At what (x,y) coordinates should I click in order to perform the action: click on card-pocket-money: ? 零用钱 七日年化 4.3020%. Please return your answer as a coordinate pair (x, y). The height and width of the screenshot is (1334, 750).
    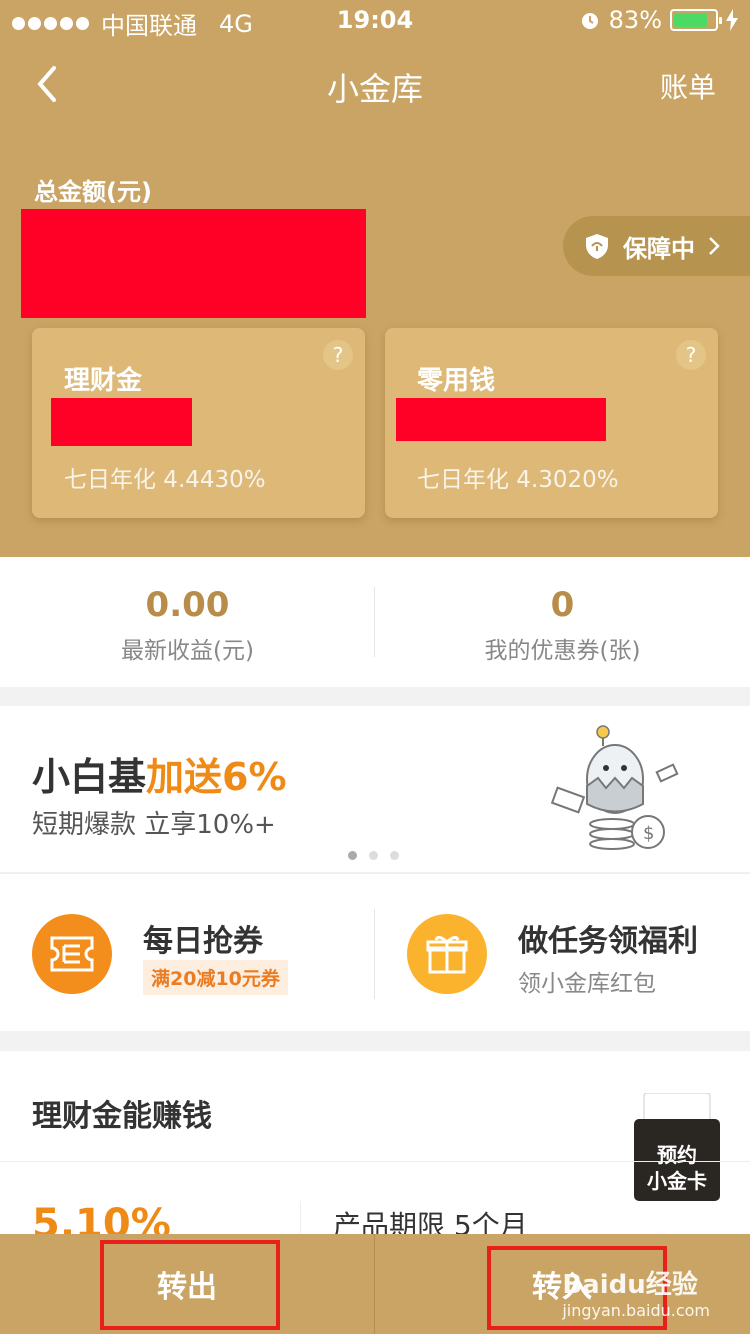
    Looking at the image, I should click on (551, 423).